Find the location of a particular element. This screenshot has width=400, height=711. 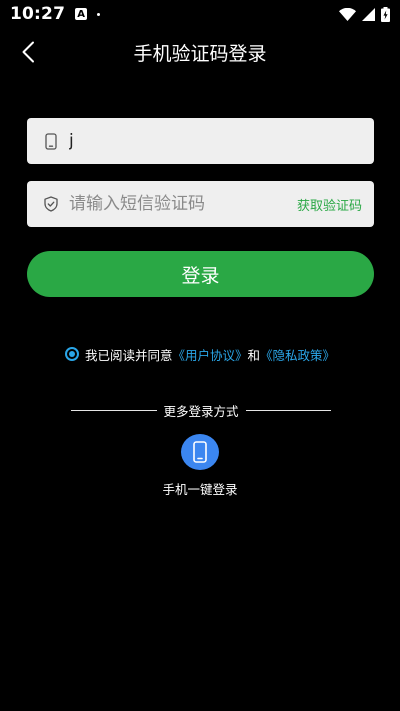

radio-checked-dot is located at coordinates (71, 354).